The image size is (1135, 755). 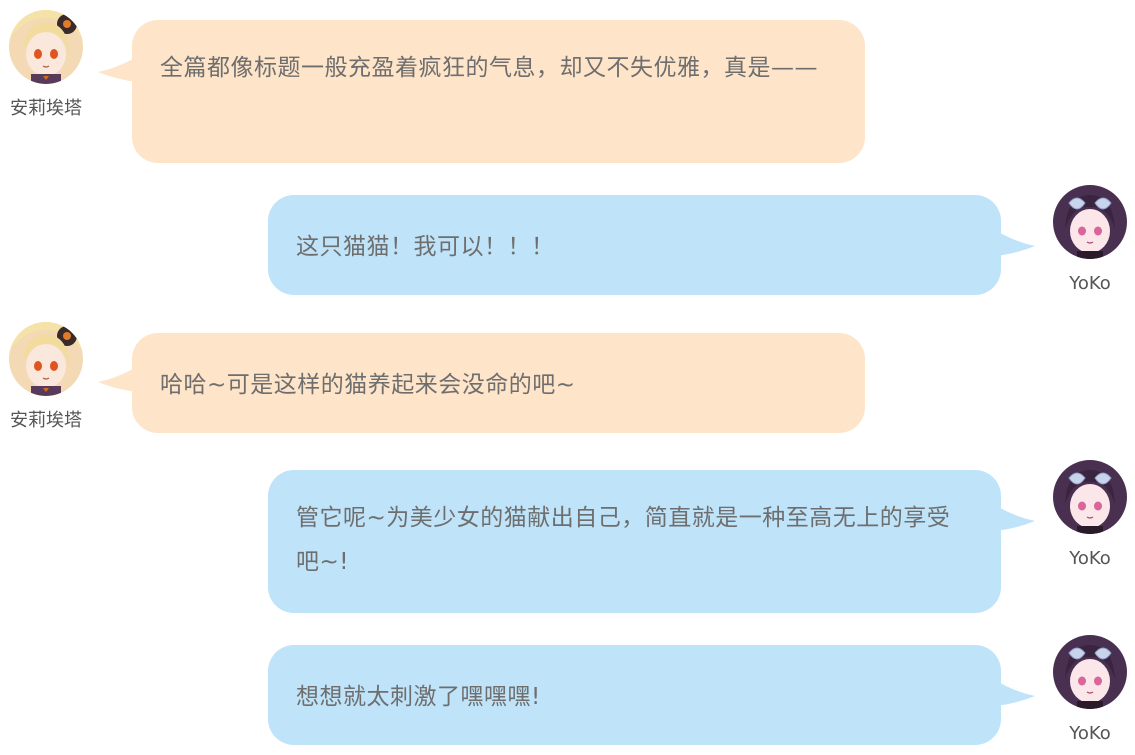 I want to click on message-text: 这只猫猫！我可以！！！, so click(x=425, y=247).